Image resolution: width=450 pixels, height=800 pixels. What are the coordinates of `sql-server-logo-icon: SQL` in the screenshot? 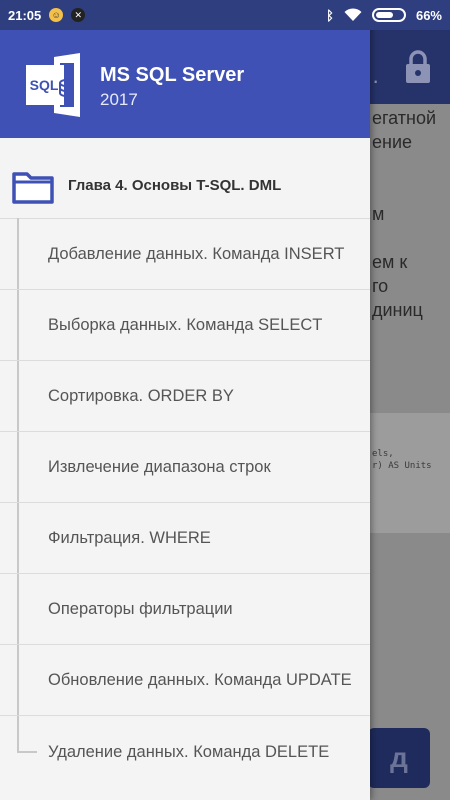 It's located at (53, 85).